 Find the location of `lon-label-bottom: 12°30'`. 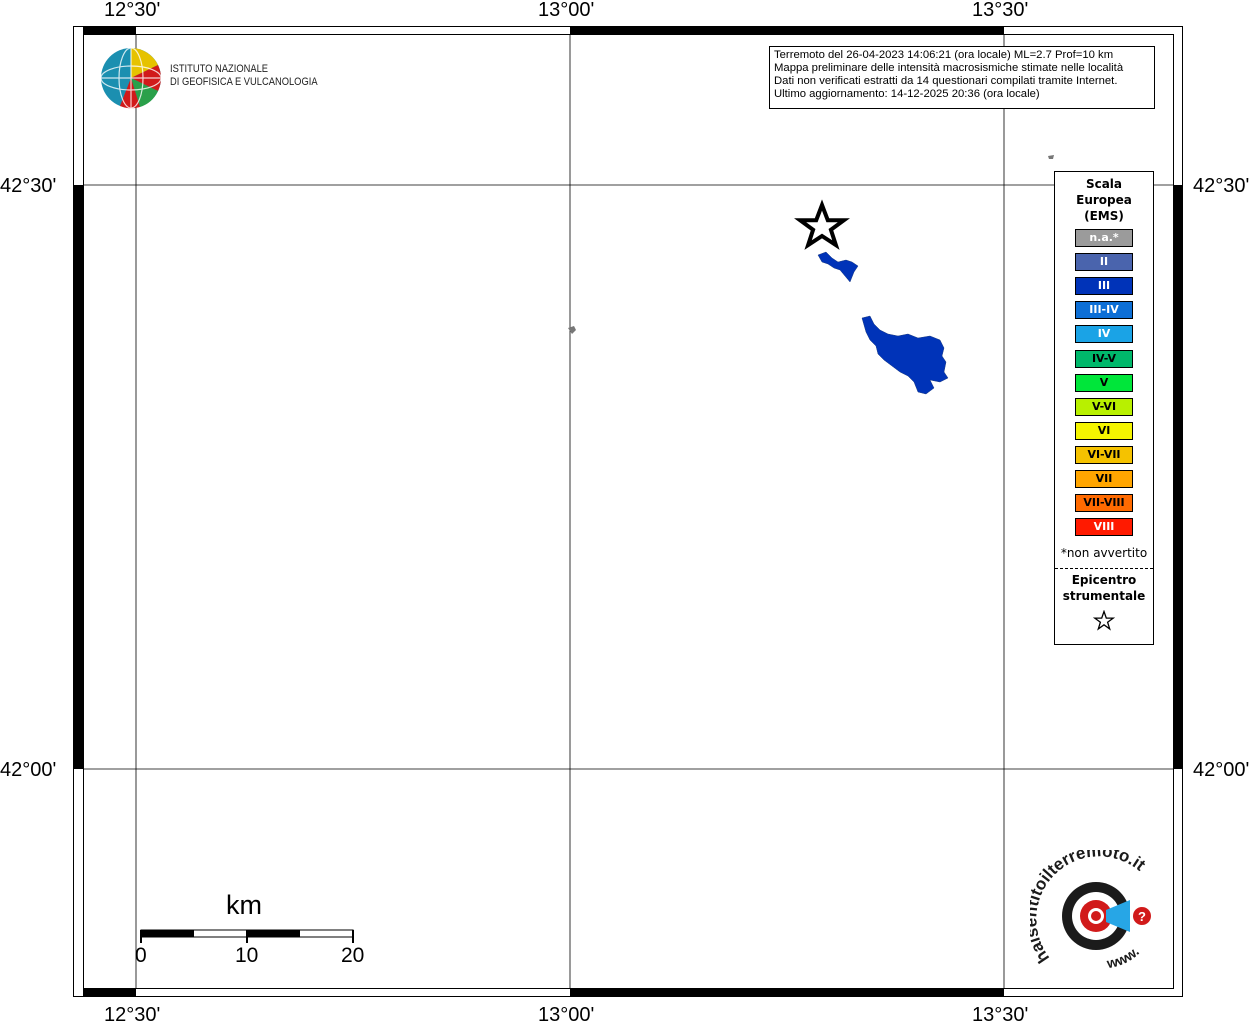

lon-label-bottom: 12°30' is located at coordinates (132, 1015).